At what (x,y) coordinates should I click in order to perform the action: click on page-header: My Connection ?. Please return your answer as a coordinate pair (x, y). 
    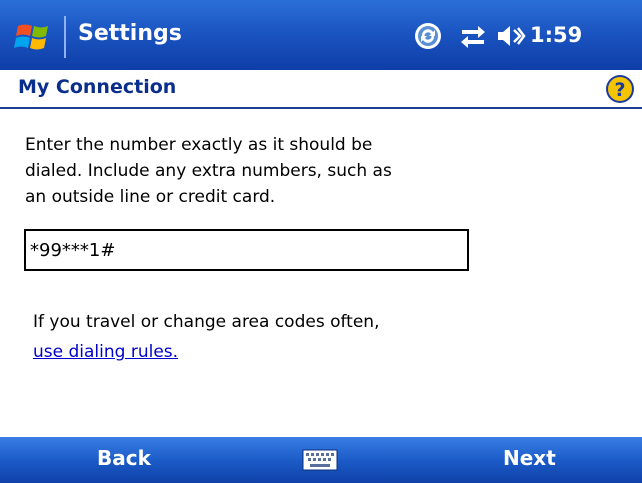
    Looking at the image, I should click on (321, 88).